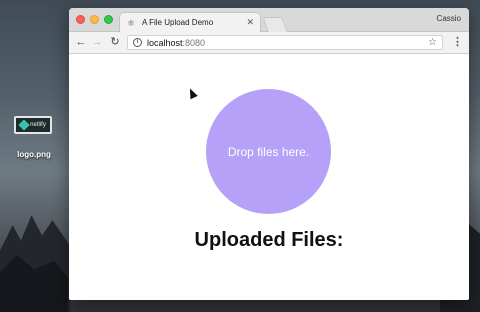 The height and width of the screenshot is (312, 480). Describe the element at coordinates (449, 18) in the screenshot. I see `profile-name: Cassio` at that location.